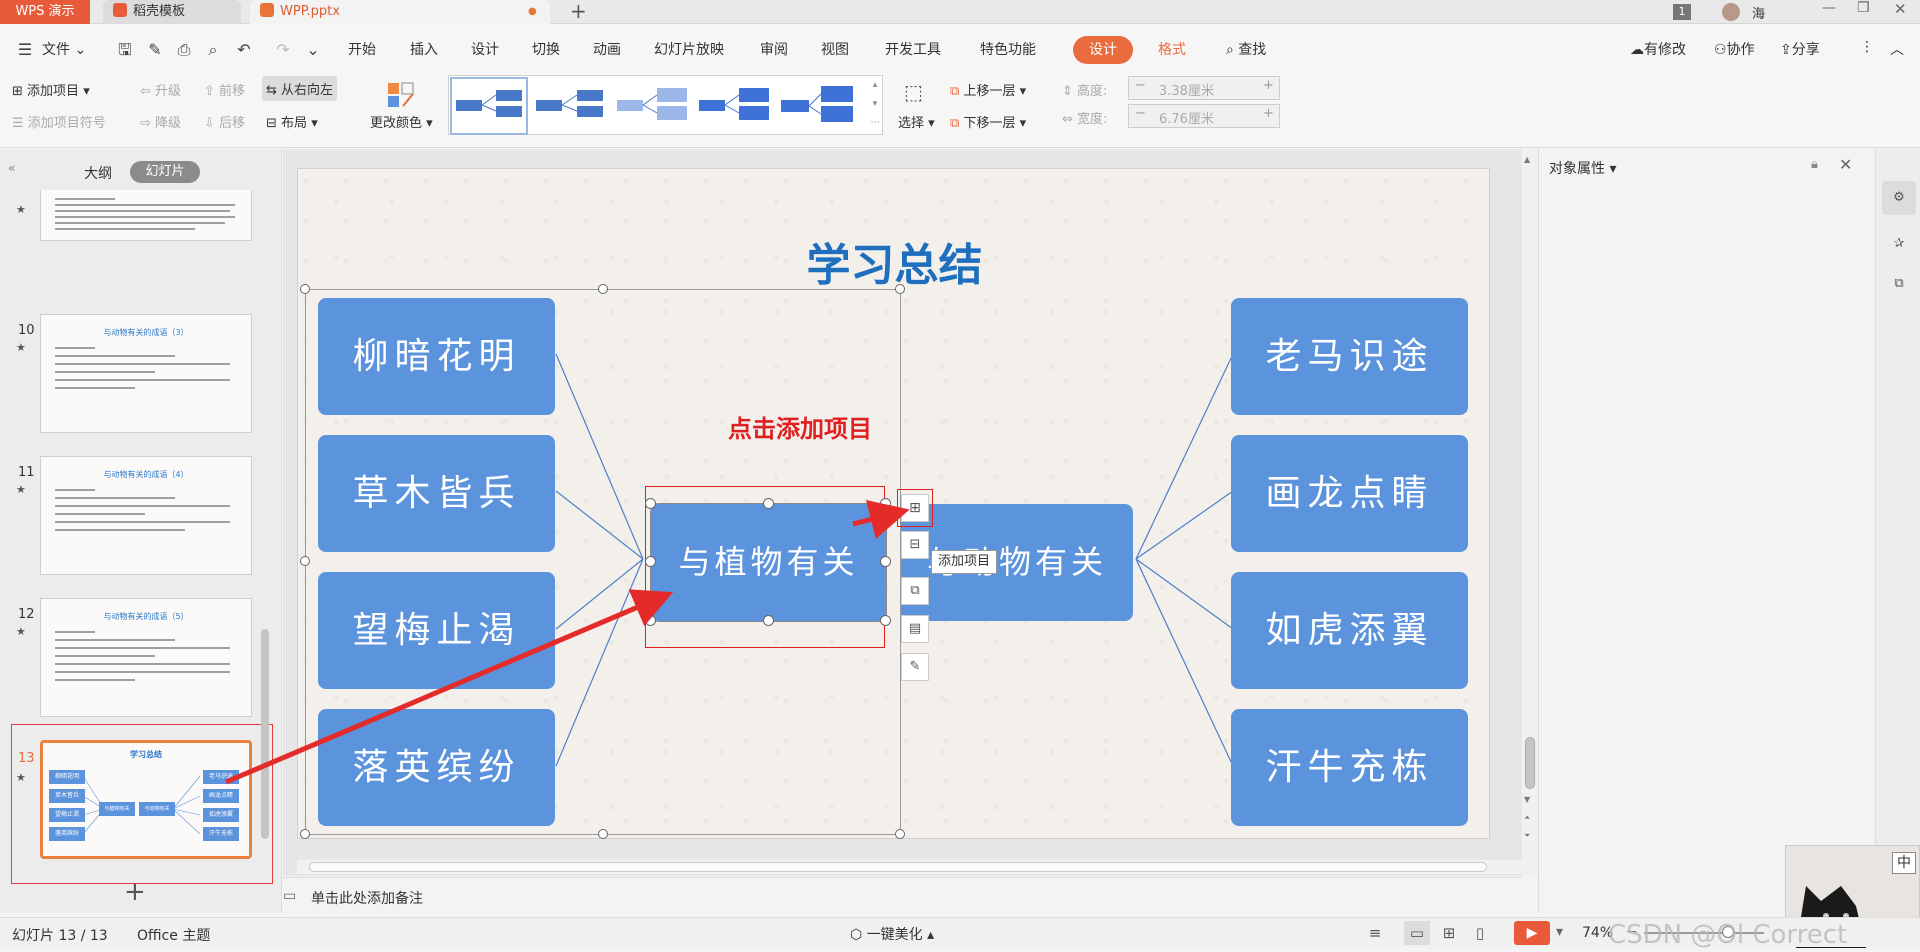 Image resolution: width=1920 pixels, height=952 pixels. What do you see at coordinates (1814, 164) in the screenshot?
I see `lock-icon: 🔒︎` at bounding box center [1814, 164].